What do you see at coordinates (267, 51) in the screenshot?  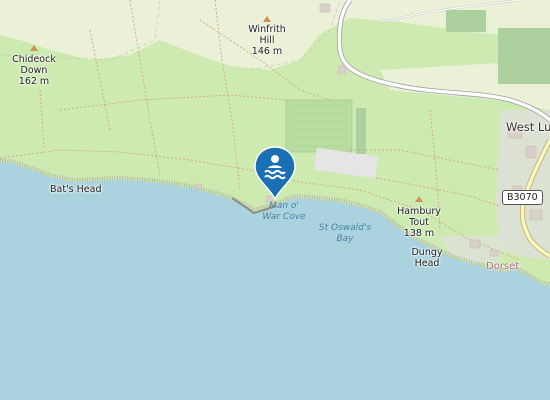 I see `winfrith-elevation: 146 m` at bounding box center [267, 51].